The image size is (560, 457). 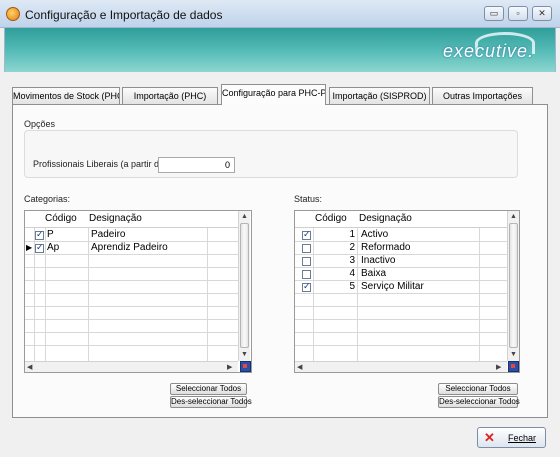 I want to click on liberais-input: 0, so click(x=196, y=165).